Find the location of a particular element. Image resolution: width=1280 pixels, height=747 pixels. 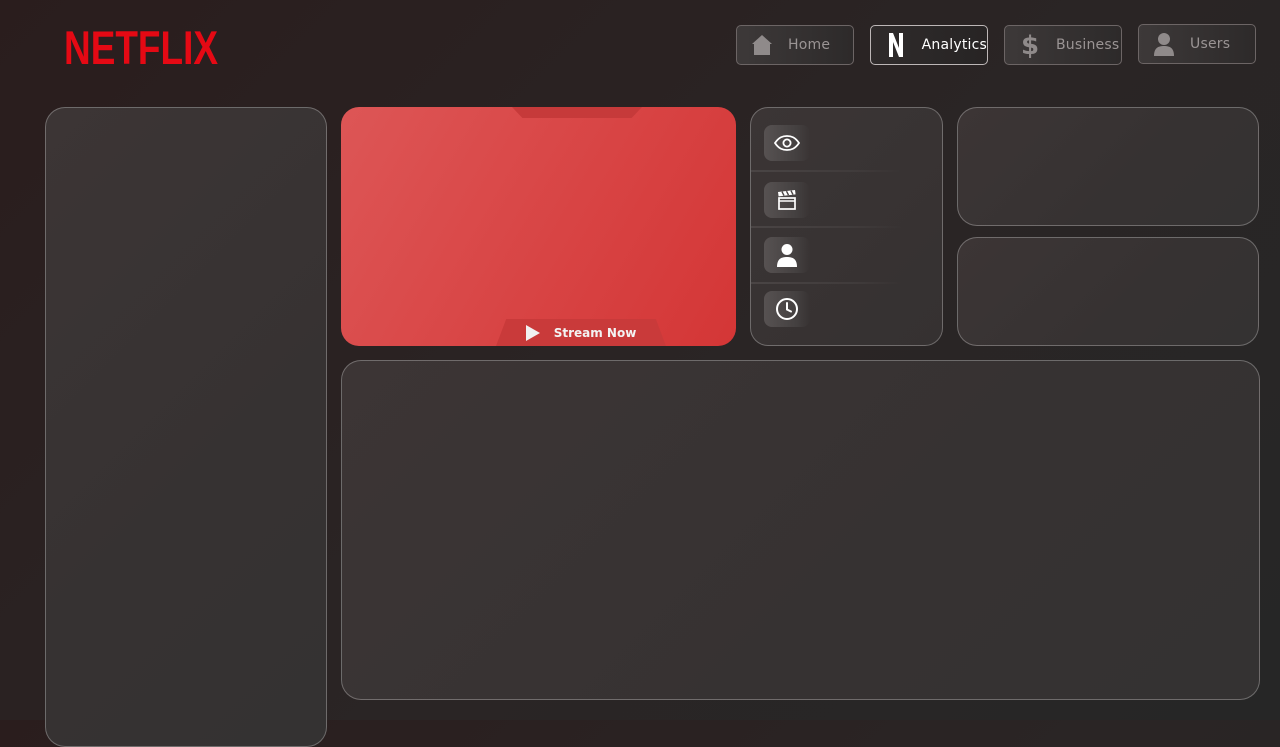

netflix-logo: NETFLIX is located at coordinates (142, 45).